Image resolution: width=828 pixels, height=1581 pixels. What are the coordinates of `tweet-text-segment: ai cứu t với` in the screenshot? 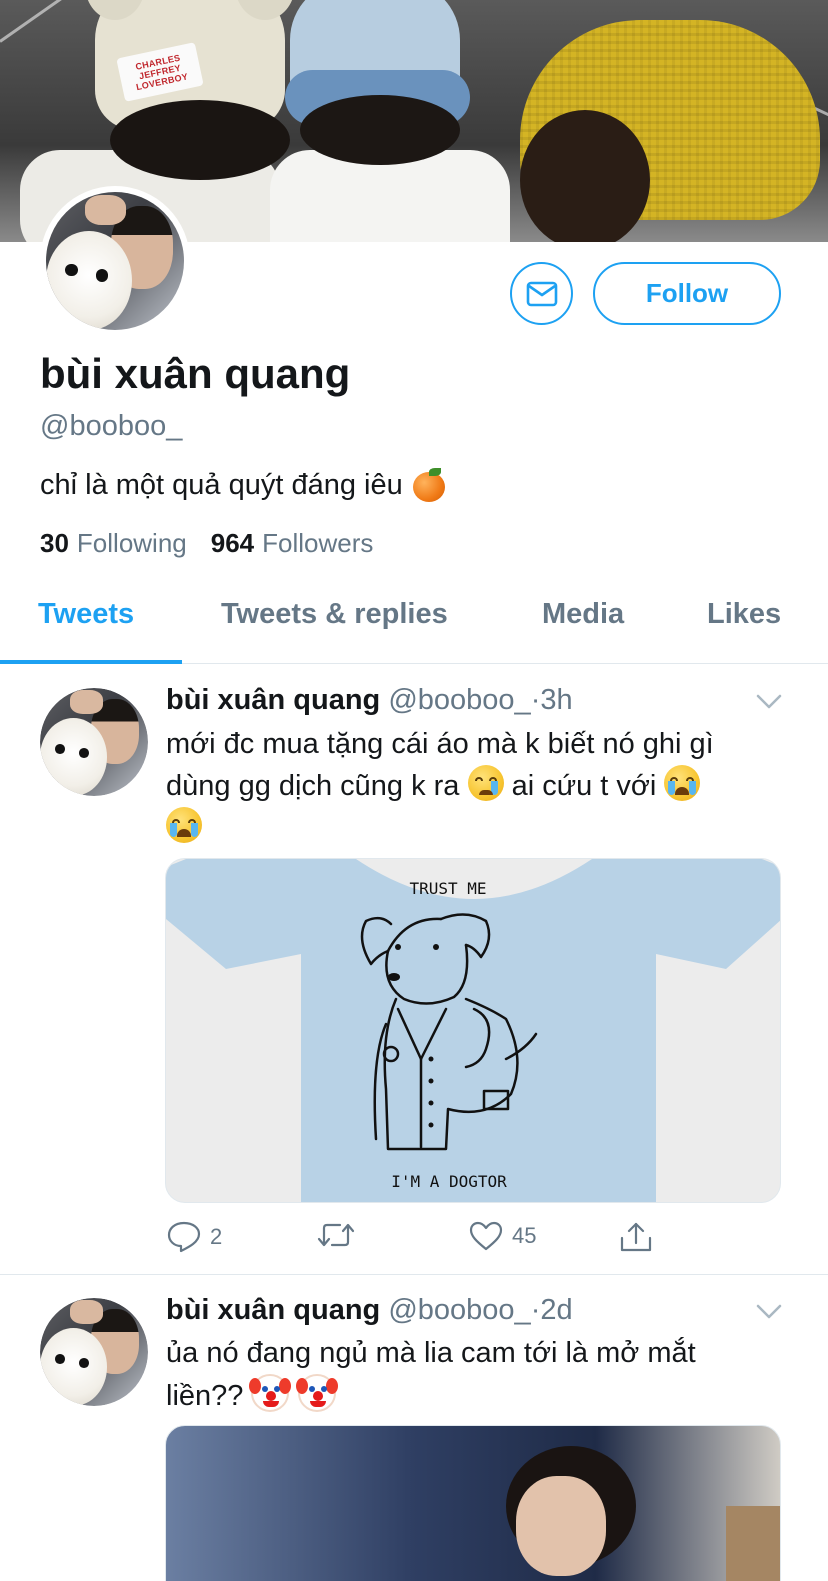 It's located at (584, 786).